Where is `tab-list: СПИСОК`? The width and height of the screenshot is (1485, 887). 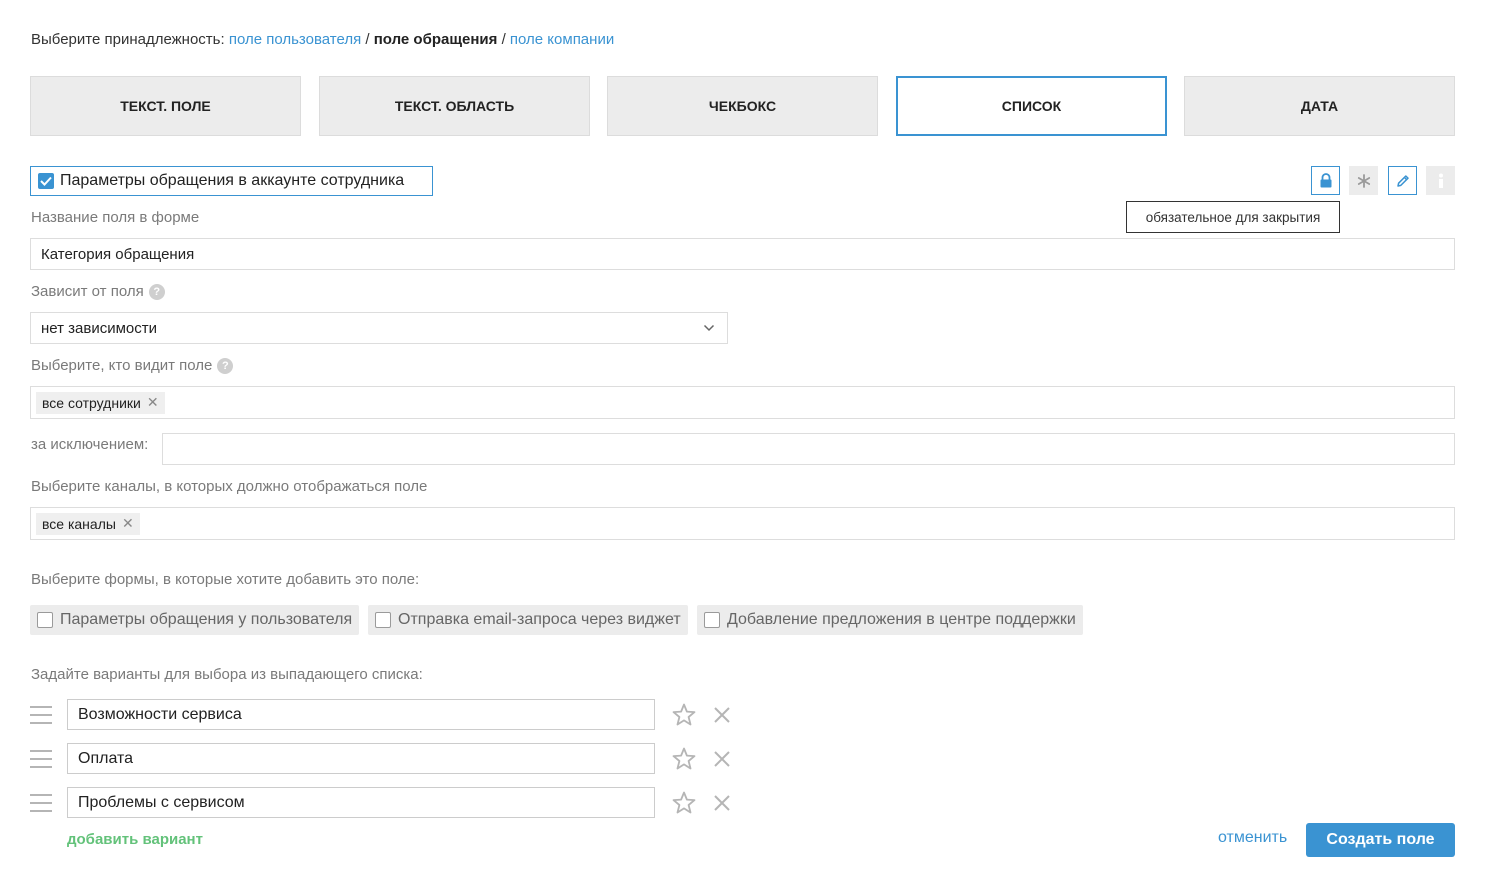 tab-list: СПИСОК is located at coordinates (1031, 106).